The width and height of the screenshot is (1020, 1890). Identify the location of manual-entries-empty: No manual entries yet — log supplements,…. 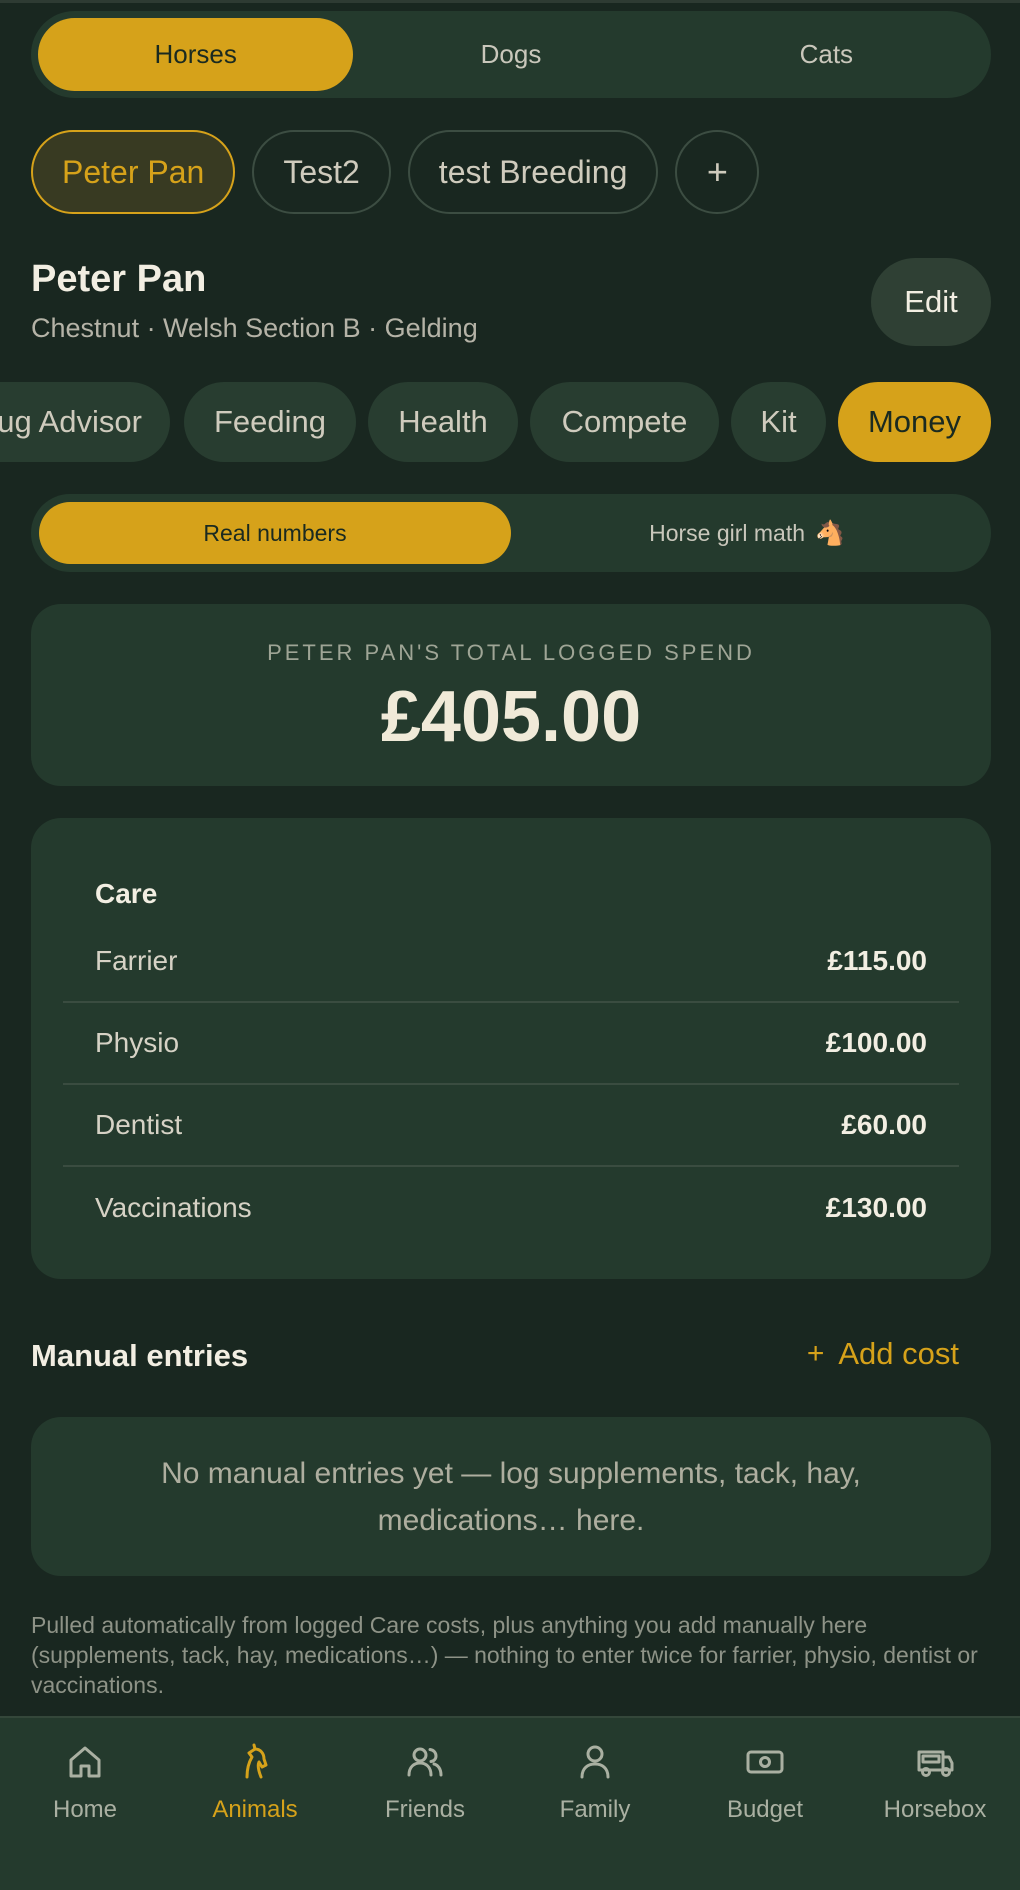
(511, 1496).